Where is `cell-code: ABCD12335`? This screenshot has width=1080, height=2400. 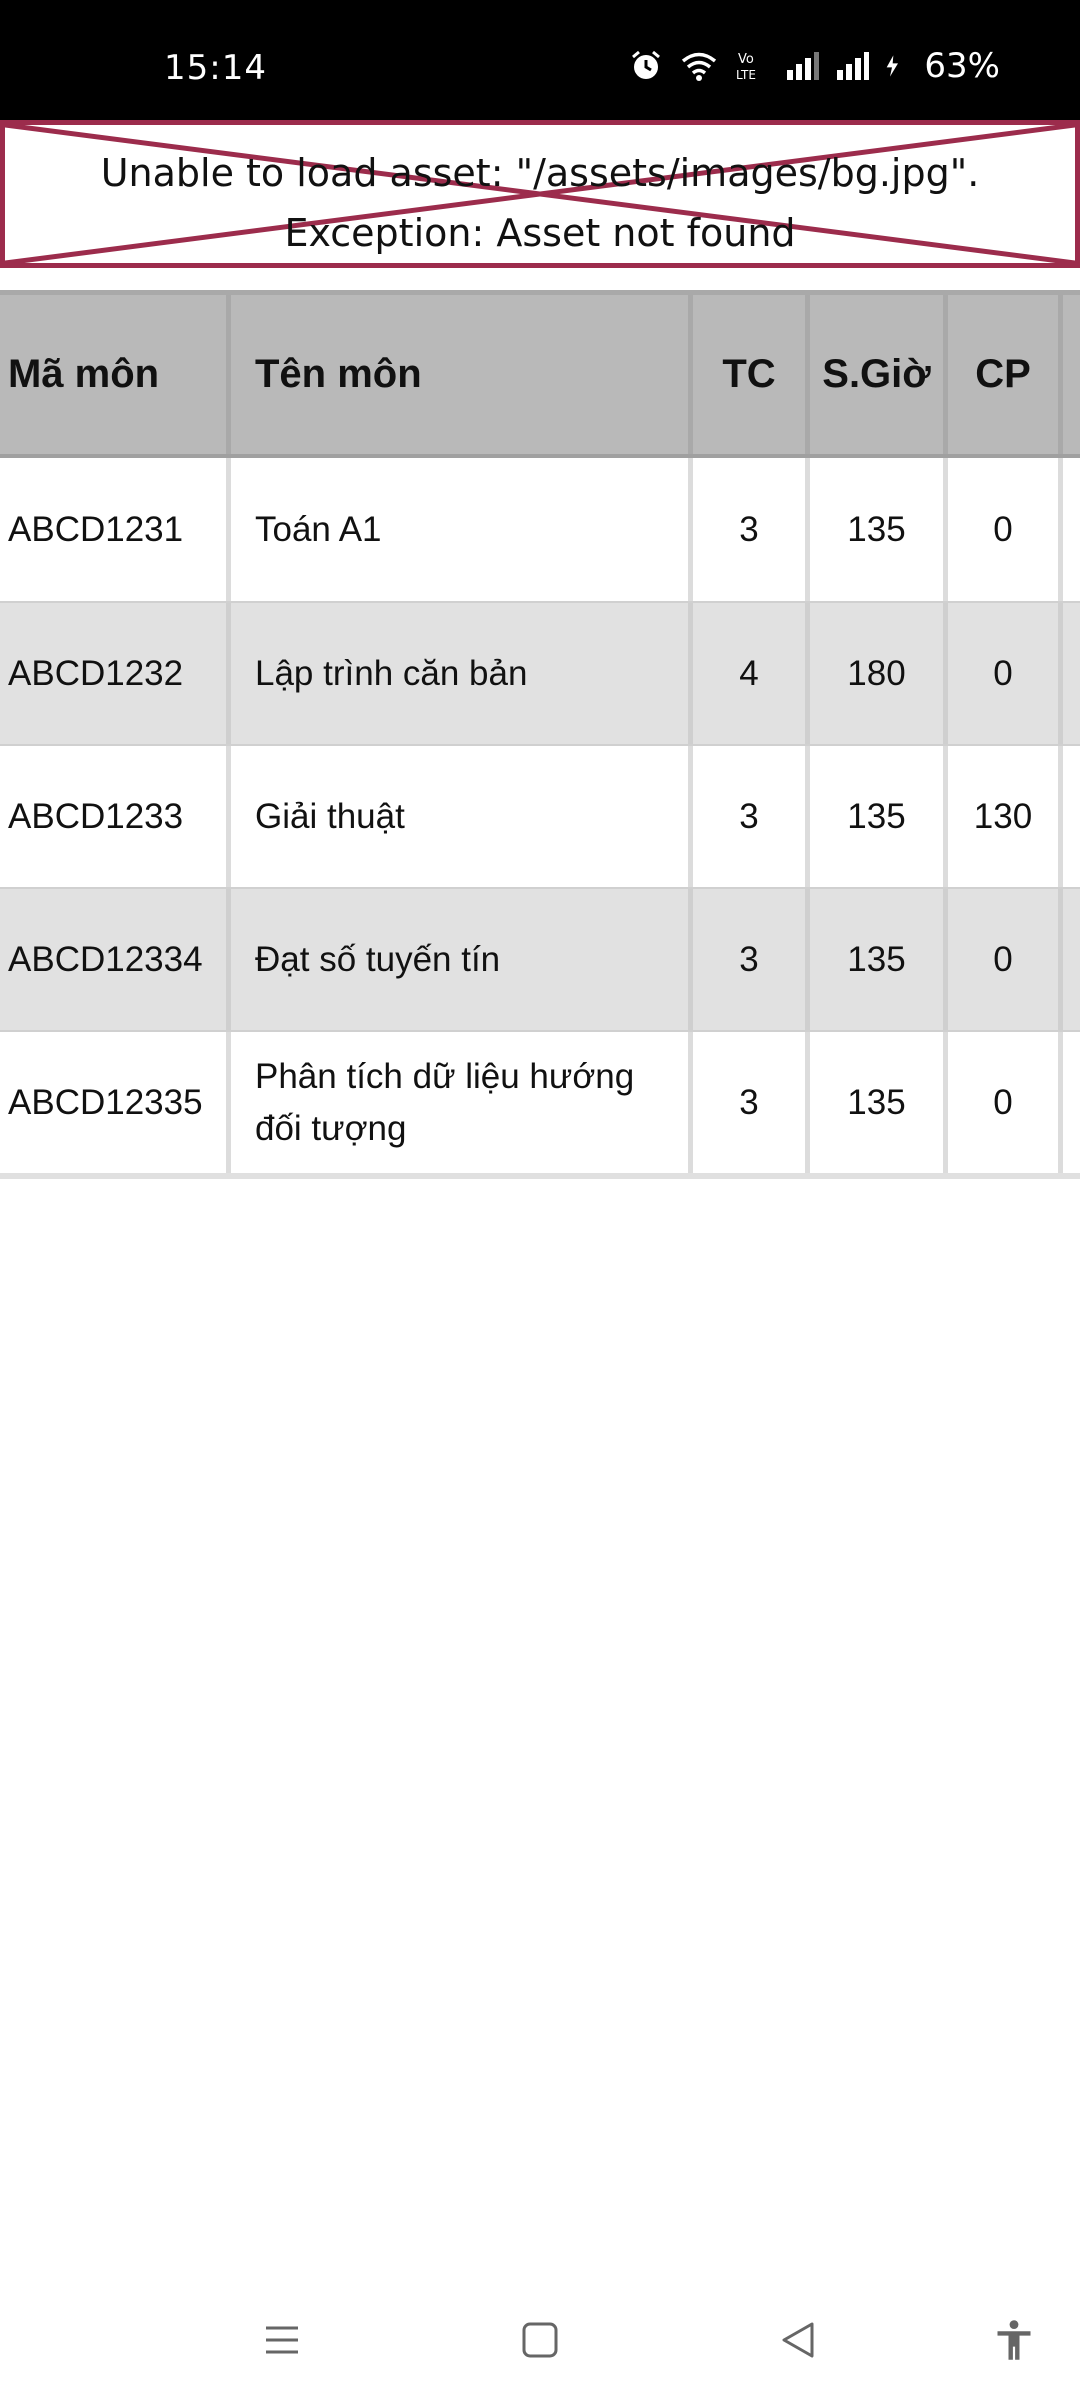 cell-code: ABCD12335 is located at coordinates (115, 1102).